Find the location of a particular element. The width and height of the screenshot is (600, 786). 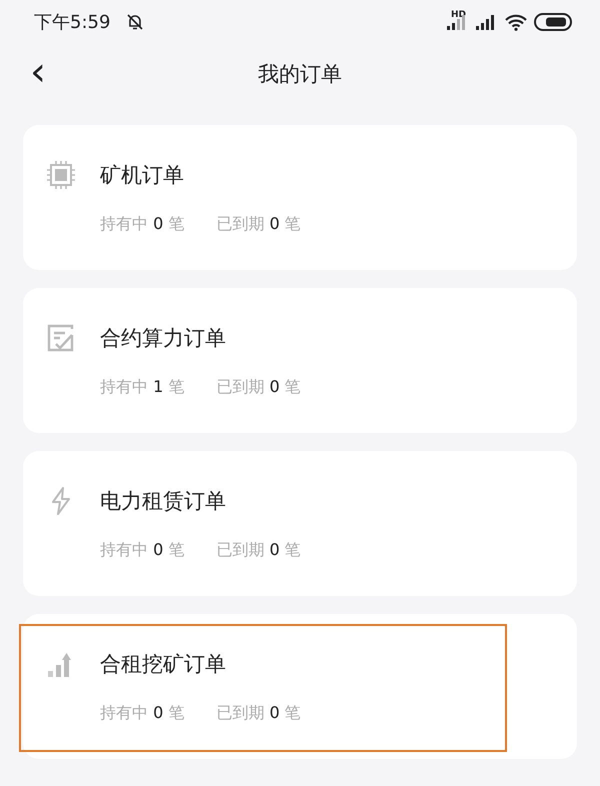

order-title: 矿机订单 is located at coordinates (142, 175).